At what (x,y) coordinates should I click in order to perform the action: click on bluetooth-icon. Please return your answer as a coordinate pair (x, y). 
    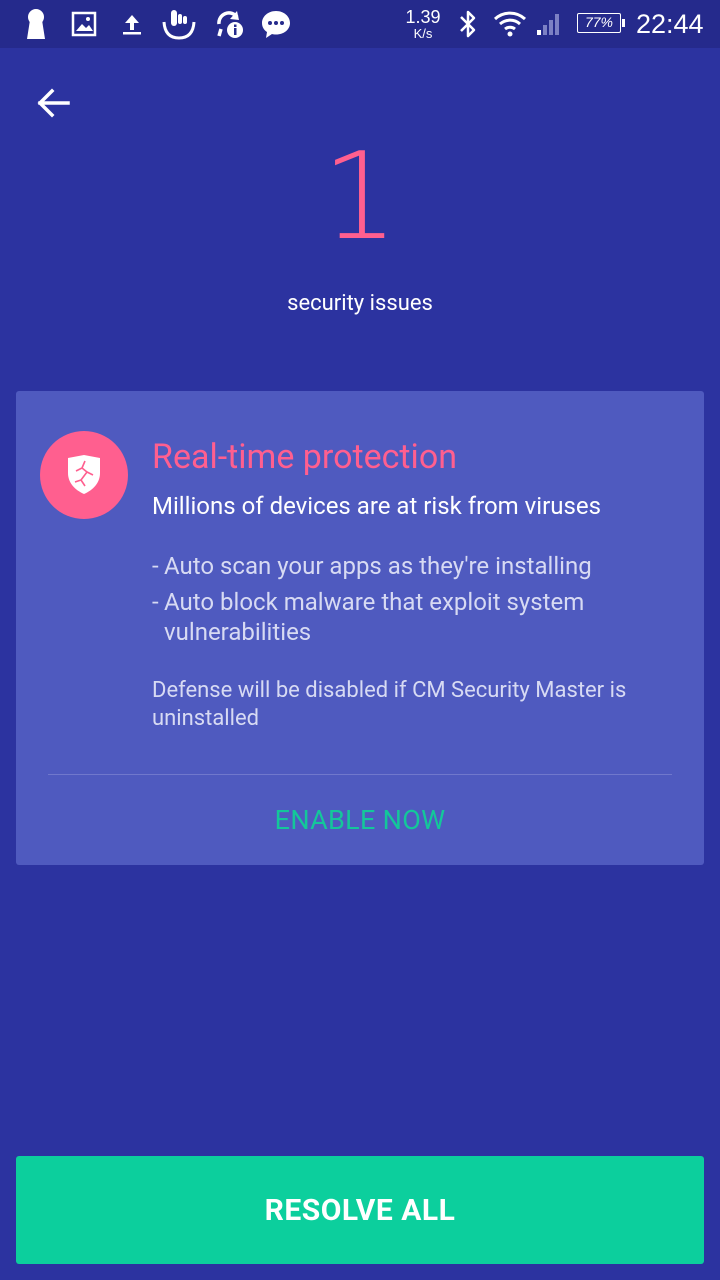
    Looking at the image, I should click on (468, 24).